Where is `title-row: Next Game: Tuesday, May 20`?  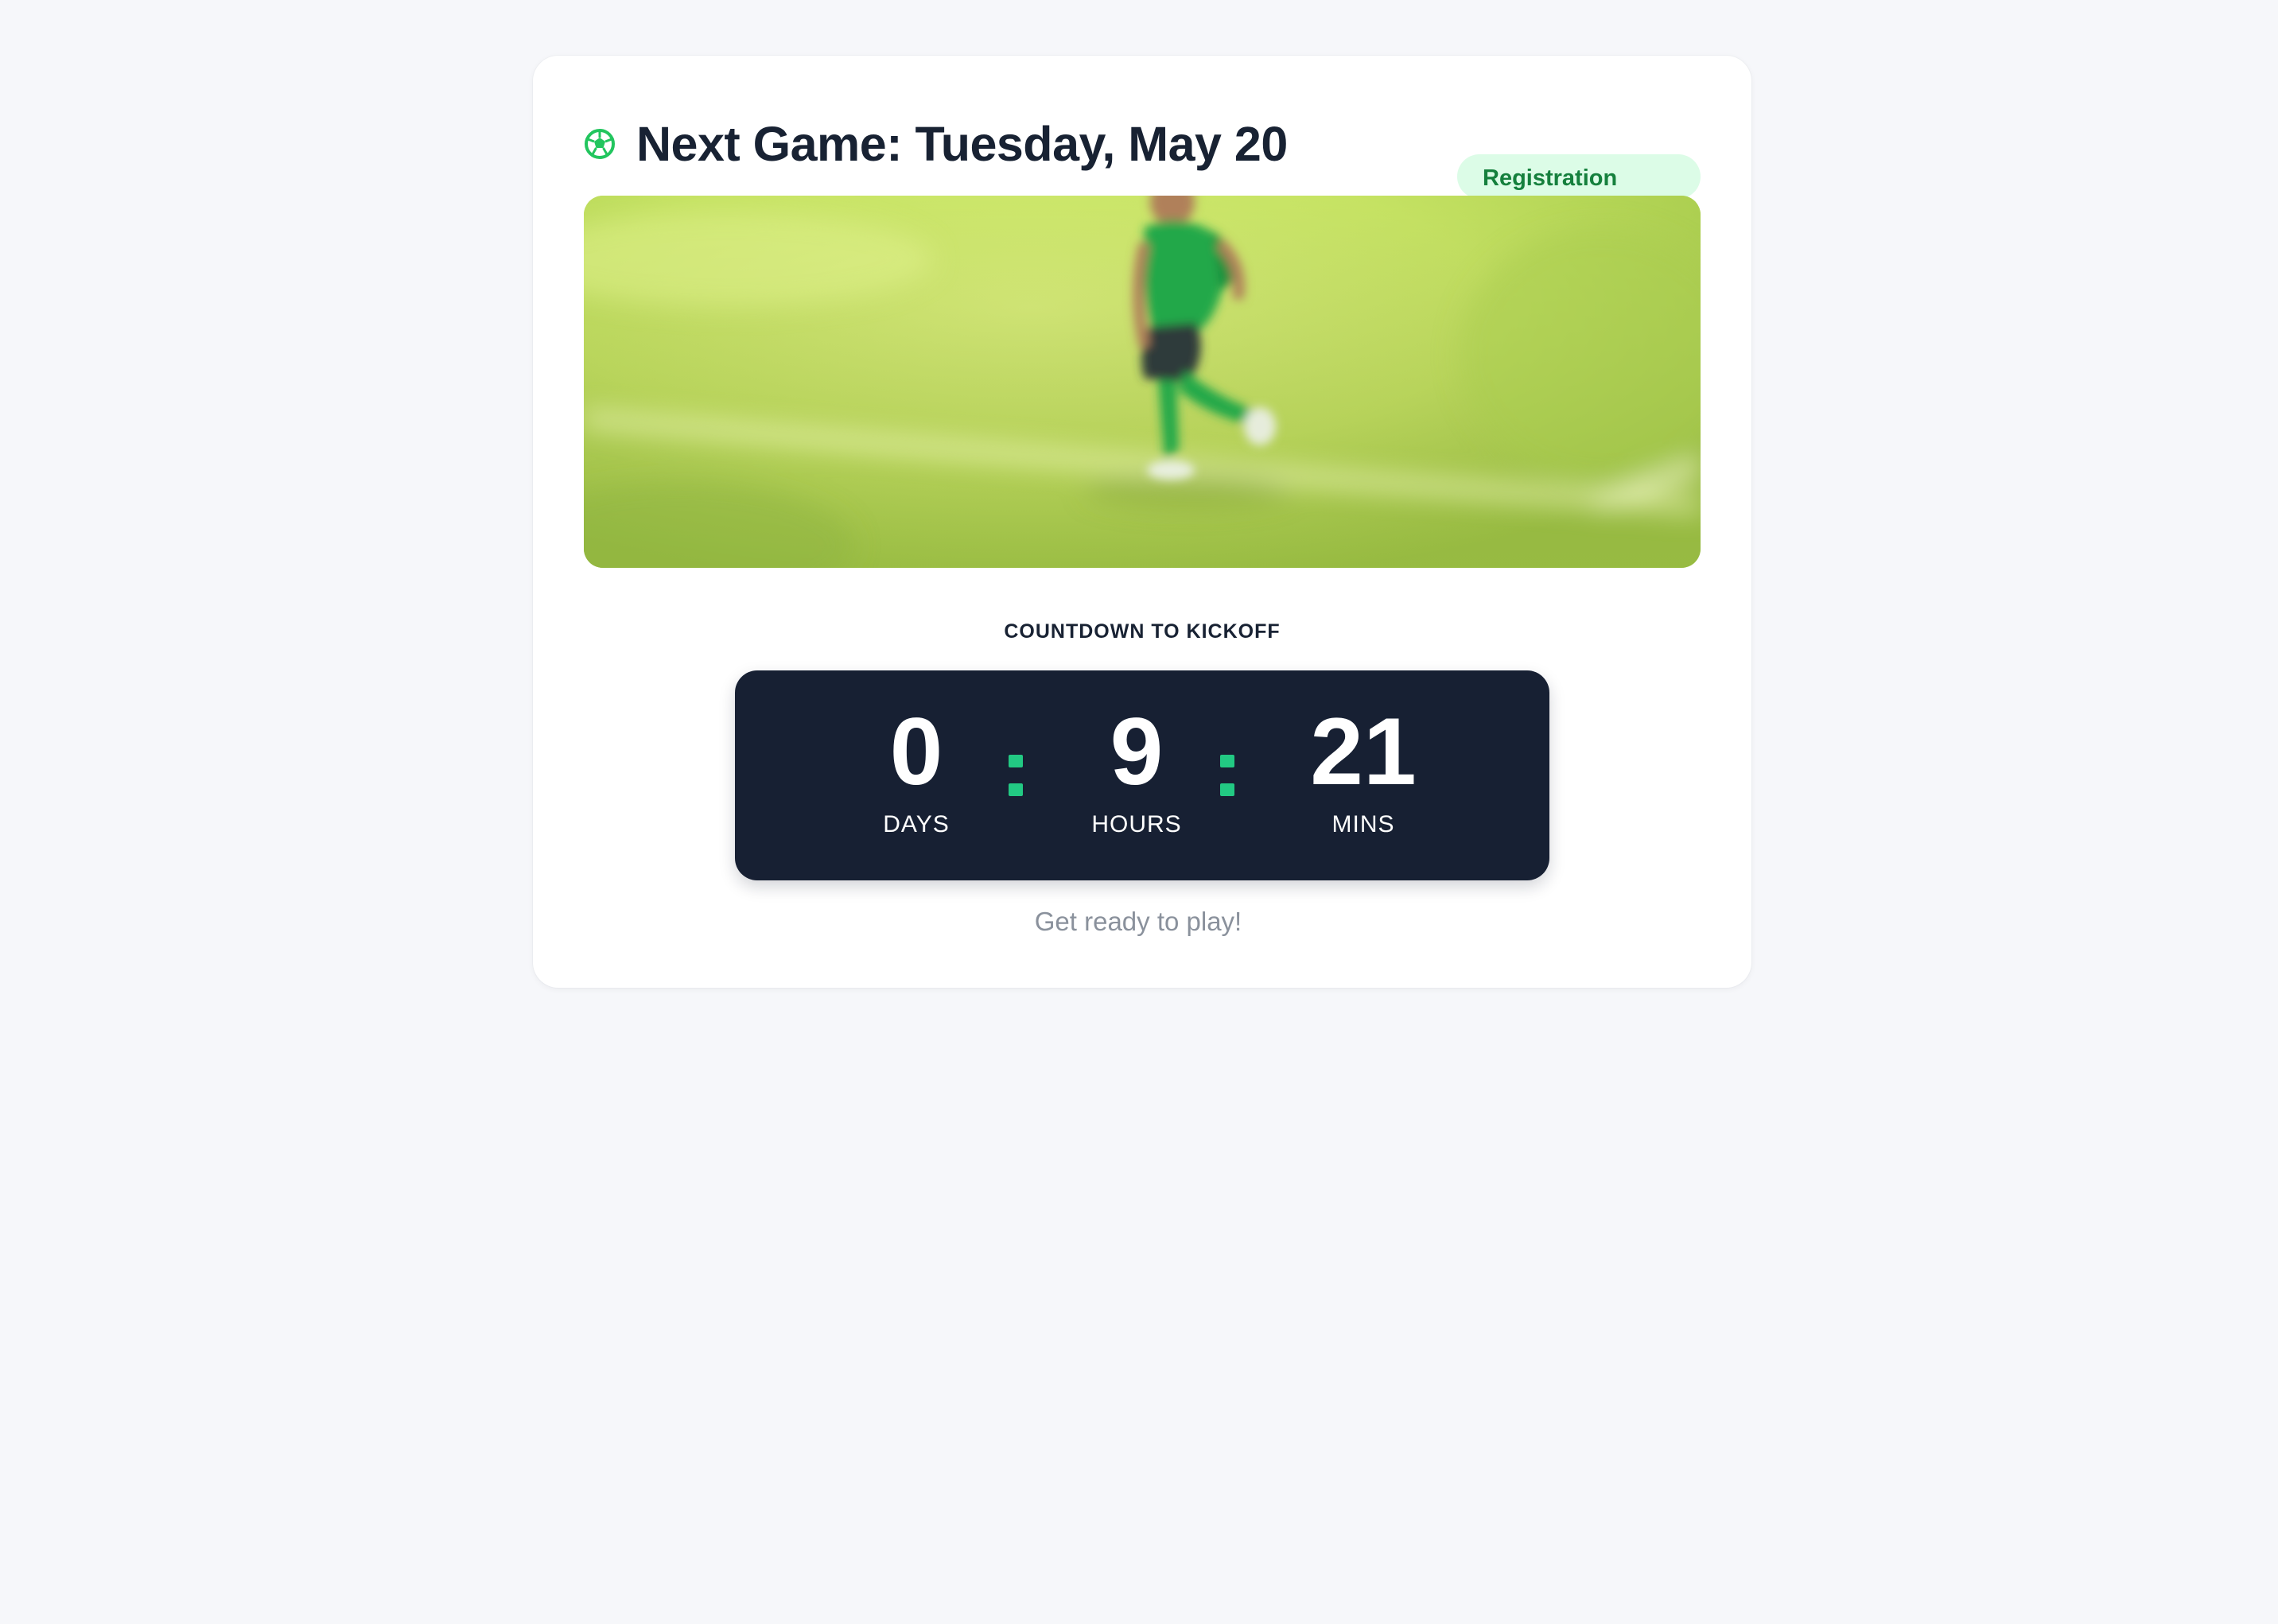
title-row: Next Game: Tuesday, May 20 is located at coordinates (936, 144).